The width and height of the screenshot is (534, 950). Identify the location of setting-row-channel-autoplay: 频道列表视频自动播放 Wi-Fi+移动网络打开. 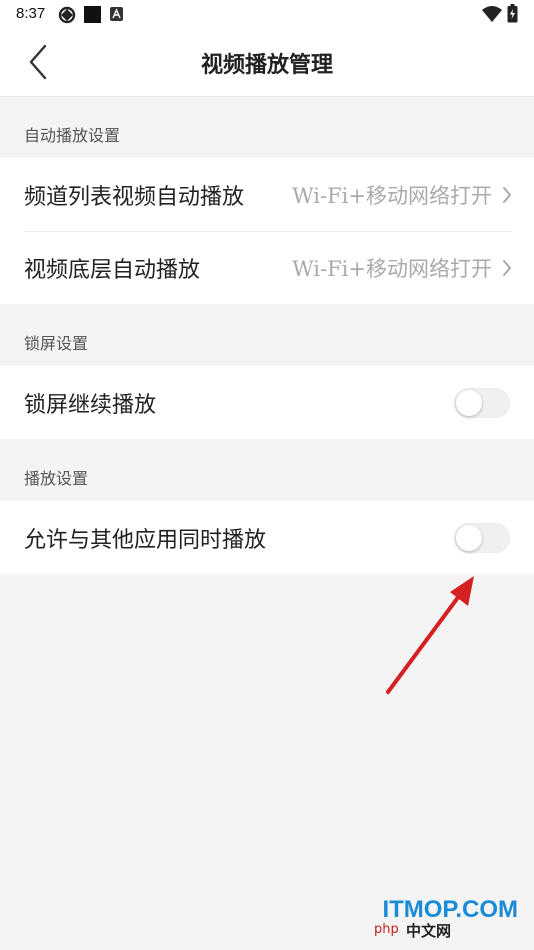
(267, 194).